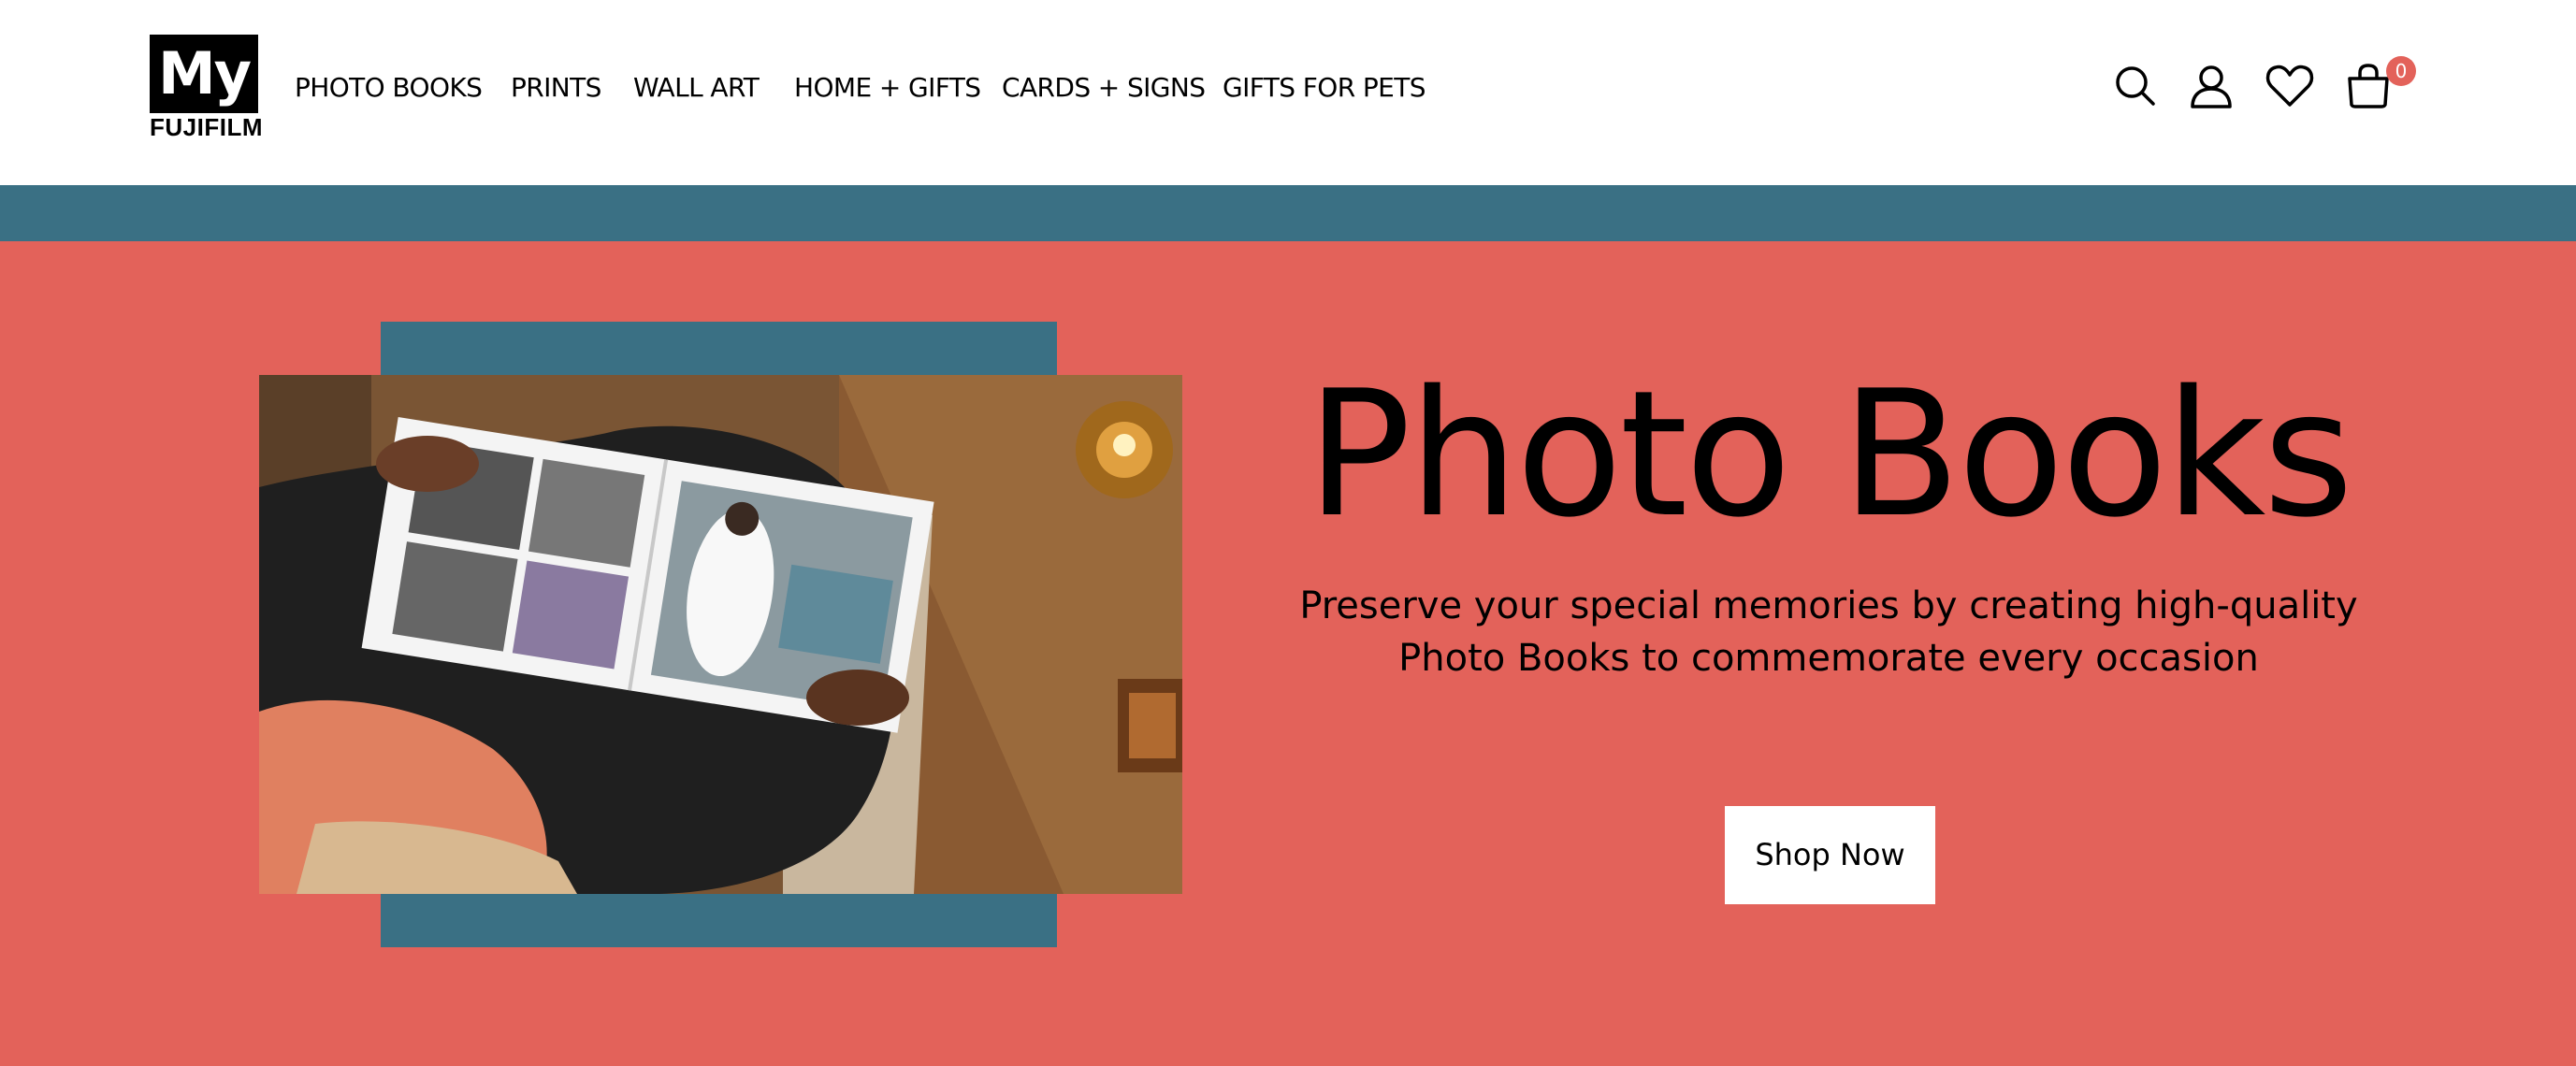 The image size is (2576, 1066). Describe the element at coordinates (2137, 86) in the screenshot. I see `search-icon` at that location.